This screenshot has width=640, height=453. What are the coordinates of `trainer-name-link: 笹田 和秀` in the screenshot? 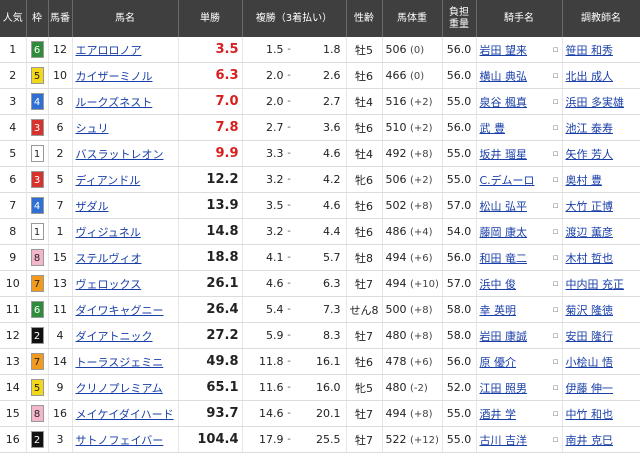 It's located at (590, 50).